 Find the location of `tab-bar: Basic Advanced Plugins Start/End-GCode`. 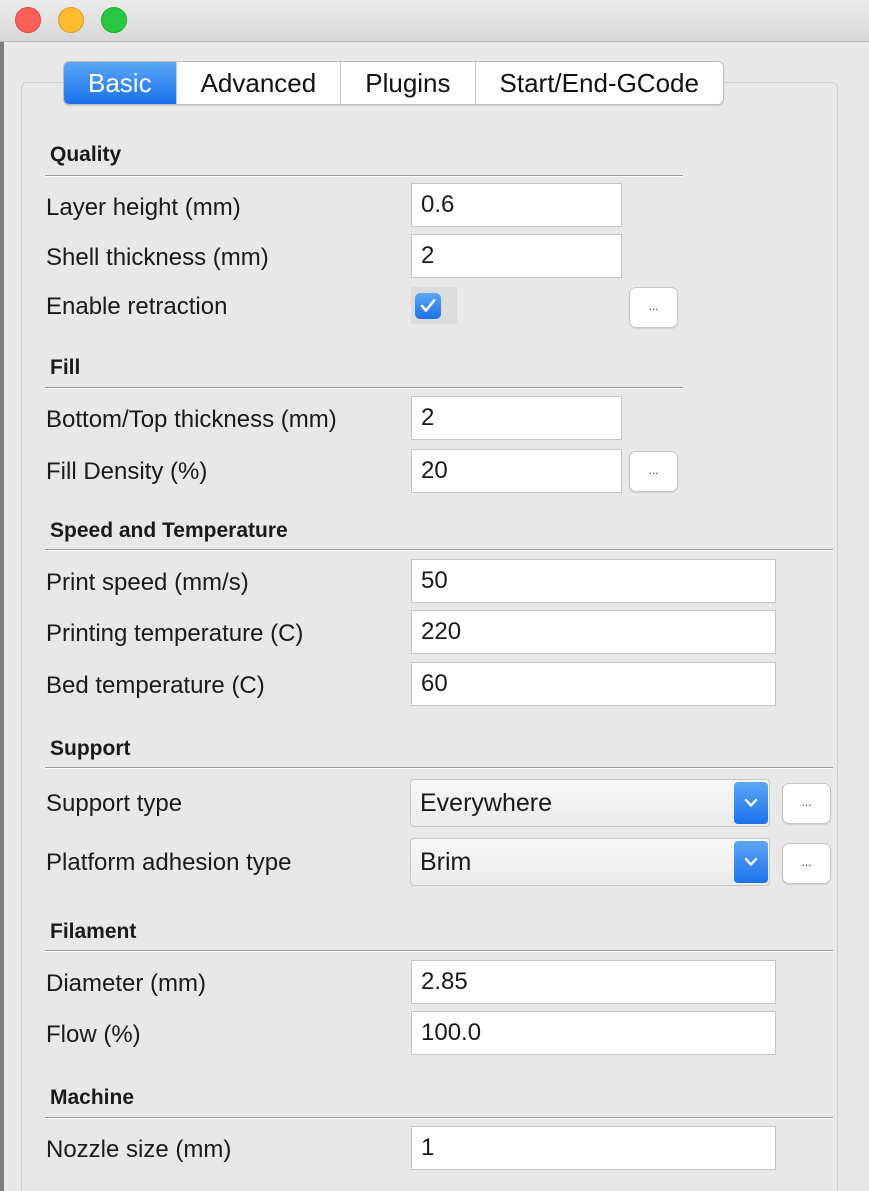

tab-bar: Basic Advanced Plugins Start/End-GCode is located at coordinates (393, 83).